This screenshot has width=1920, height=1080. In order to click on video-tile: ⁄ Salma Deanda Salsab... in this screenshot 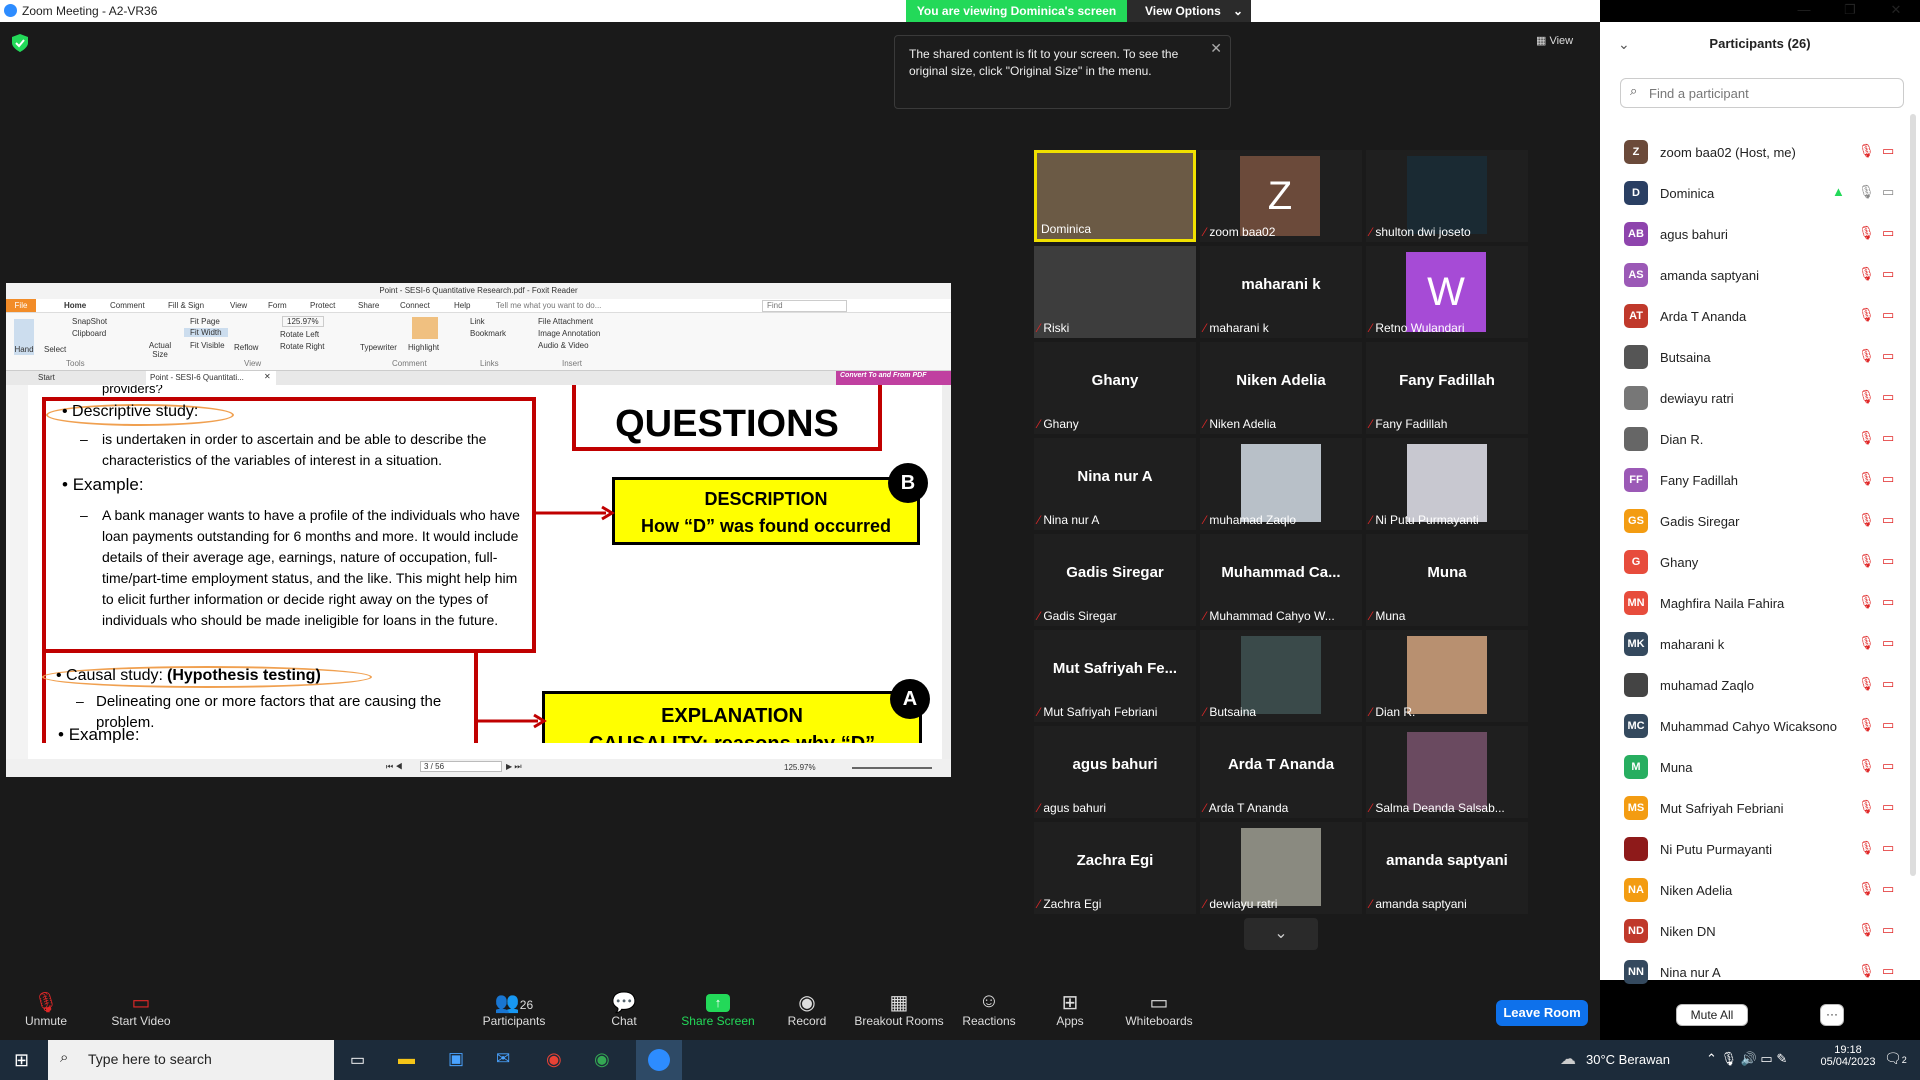, I will do `click(1447, 772)`.